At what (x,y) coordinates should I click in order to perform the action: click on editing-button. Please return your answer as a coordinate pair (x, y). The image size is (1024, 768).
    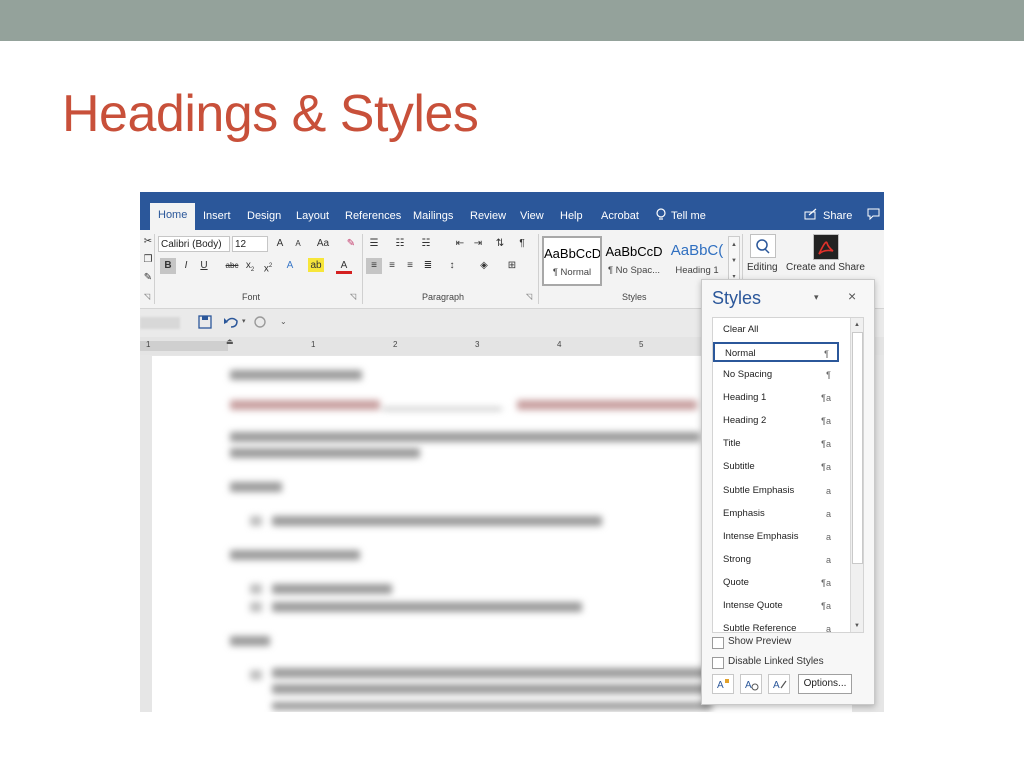
    Looking at the image, I should click on (763, 246).